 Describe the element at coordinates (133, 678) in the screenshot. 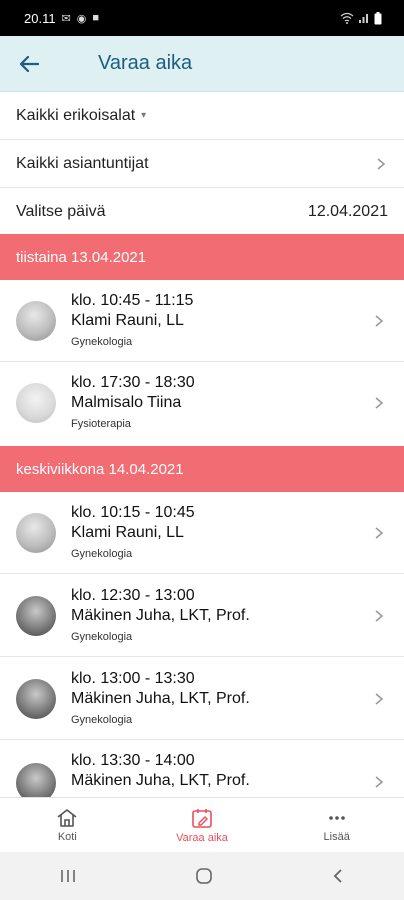

I see `slot-time: klo. 13:00 - 13:30` at that location.